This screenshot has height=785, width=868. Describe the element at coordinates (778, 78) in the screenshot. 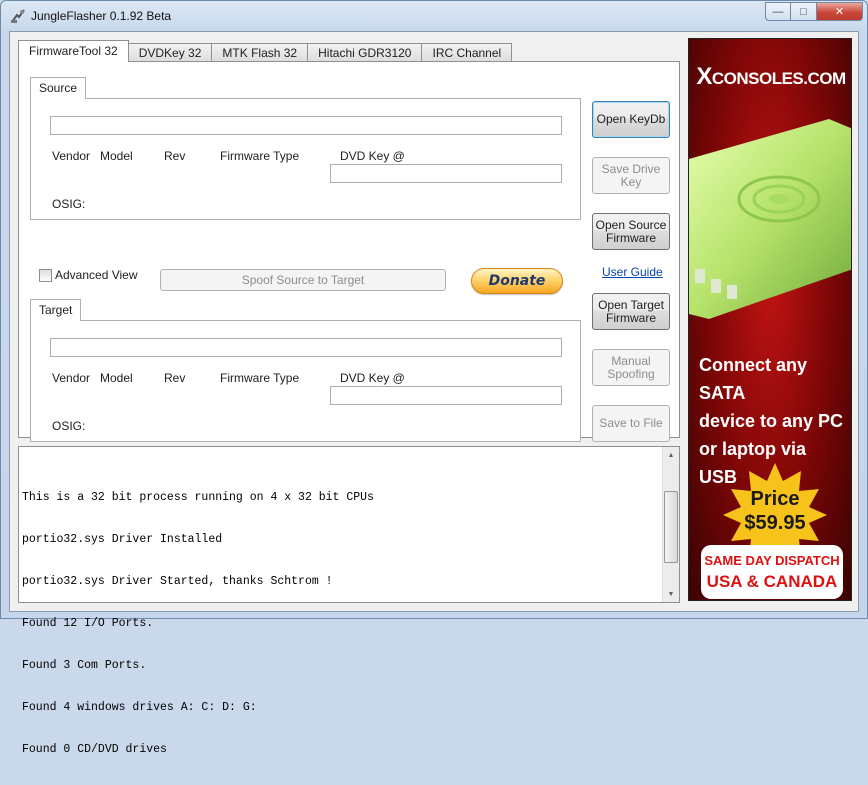

I see `ad-logo-text: CONSOLES.COM` at that location.